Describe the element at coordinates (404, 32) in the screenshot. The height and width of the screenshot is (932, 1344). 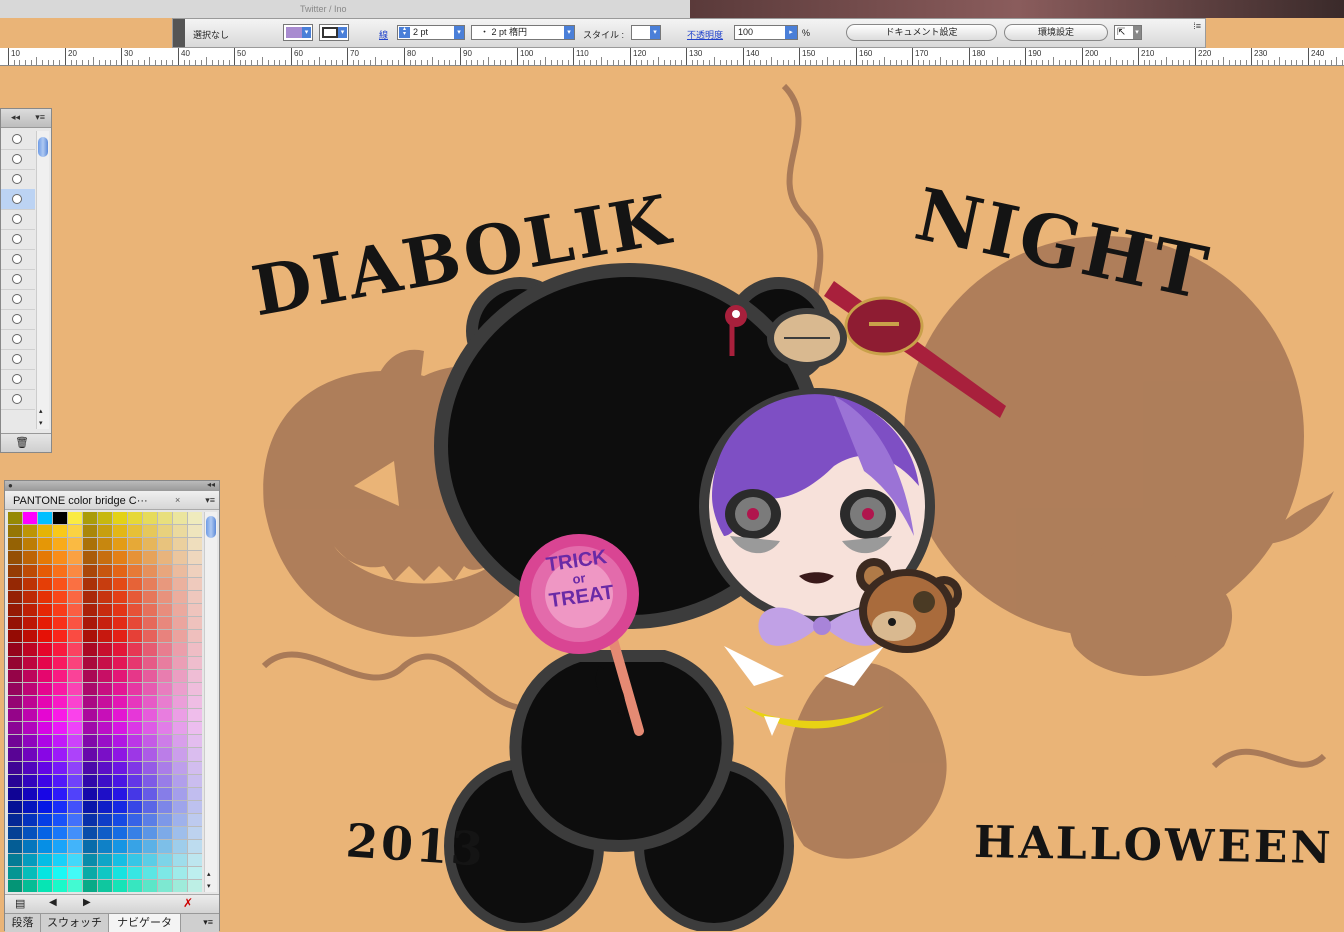
I see `stepper-icon: ▴ ▾` at that location.